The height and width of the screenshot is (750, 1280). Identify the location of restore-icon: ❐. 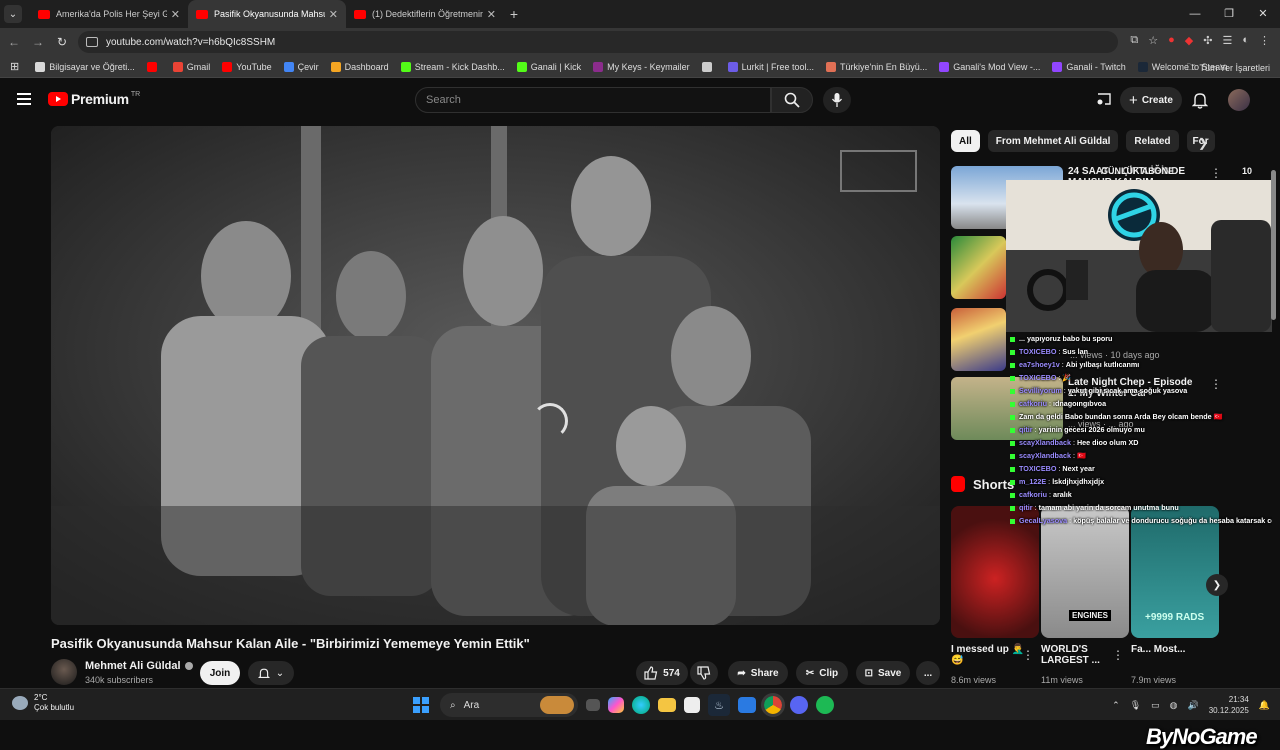
(1229, 14).